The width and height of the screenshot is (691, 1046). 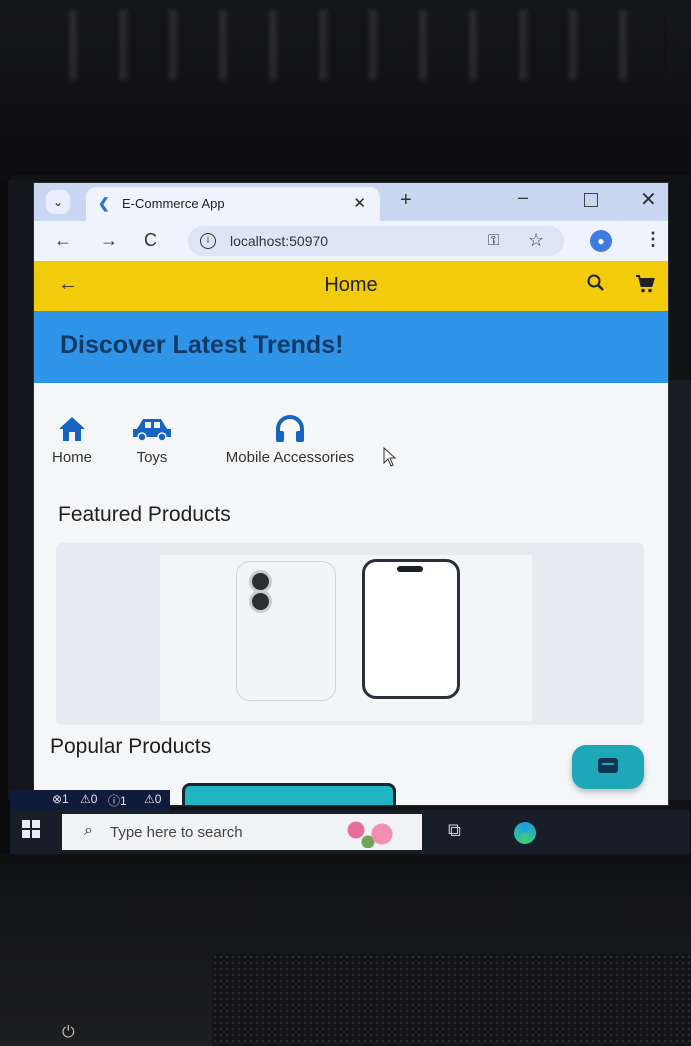 What do you see at coordinates (104, 203) in the screenshot?
I see `flutter-icon: ❮` at bounding box center [104, 203].